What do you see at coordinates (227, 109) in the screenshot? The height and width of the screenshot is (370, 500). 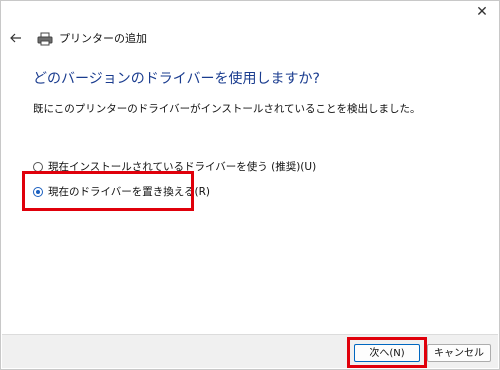 I see `description-text: 既にこのプリンターのドライバーがインストールされていることを検出しました。` at bounding box center [227, 109].